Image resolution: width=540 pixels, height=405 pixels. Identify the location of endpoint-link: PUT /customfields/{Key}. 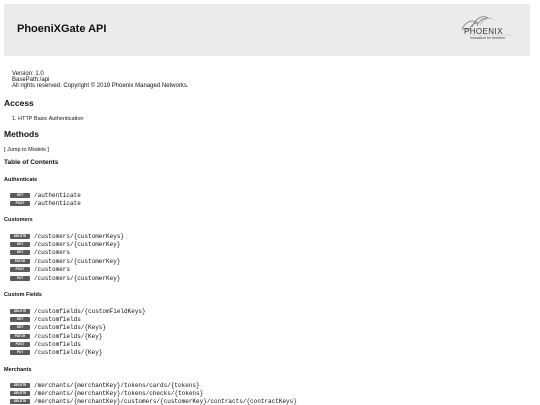
(56, 352).